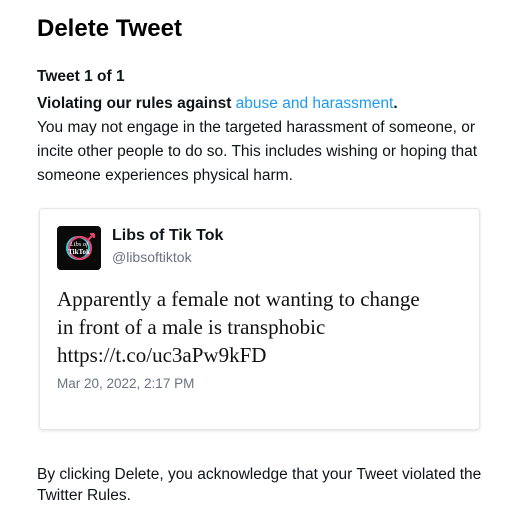 Image resolution: width=520 pixels, height=520 pixels. Describe the element at coordinates (79, 244) in the screenshot. I see `avatar-text-line-1: Libs of` at that location.